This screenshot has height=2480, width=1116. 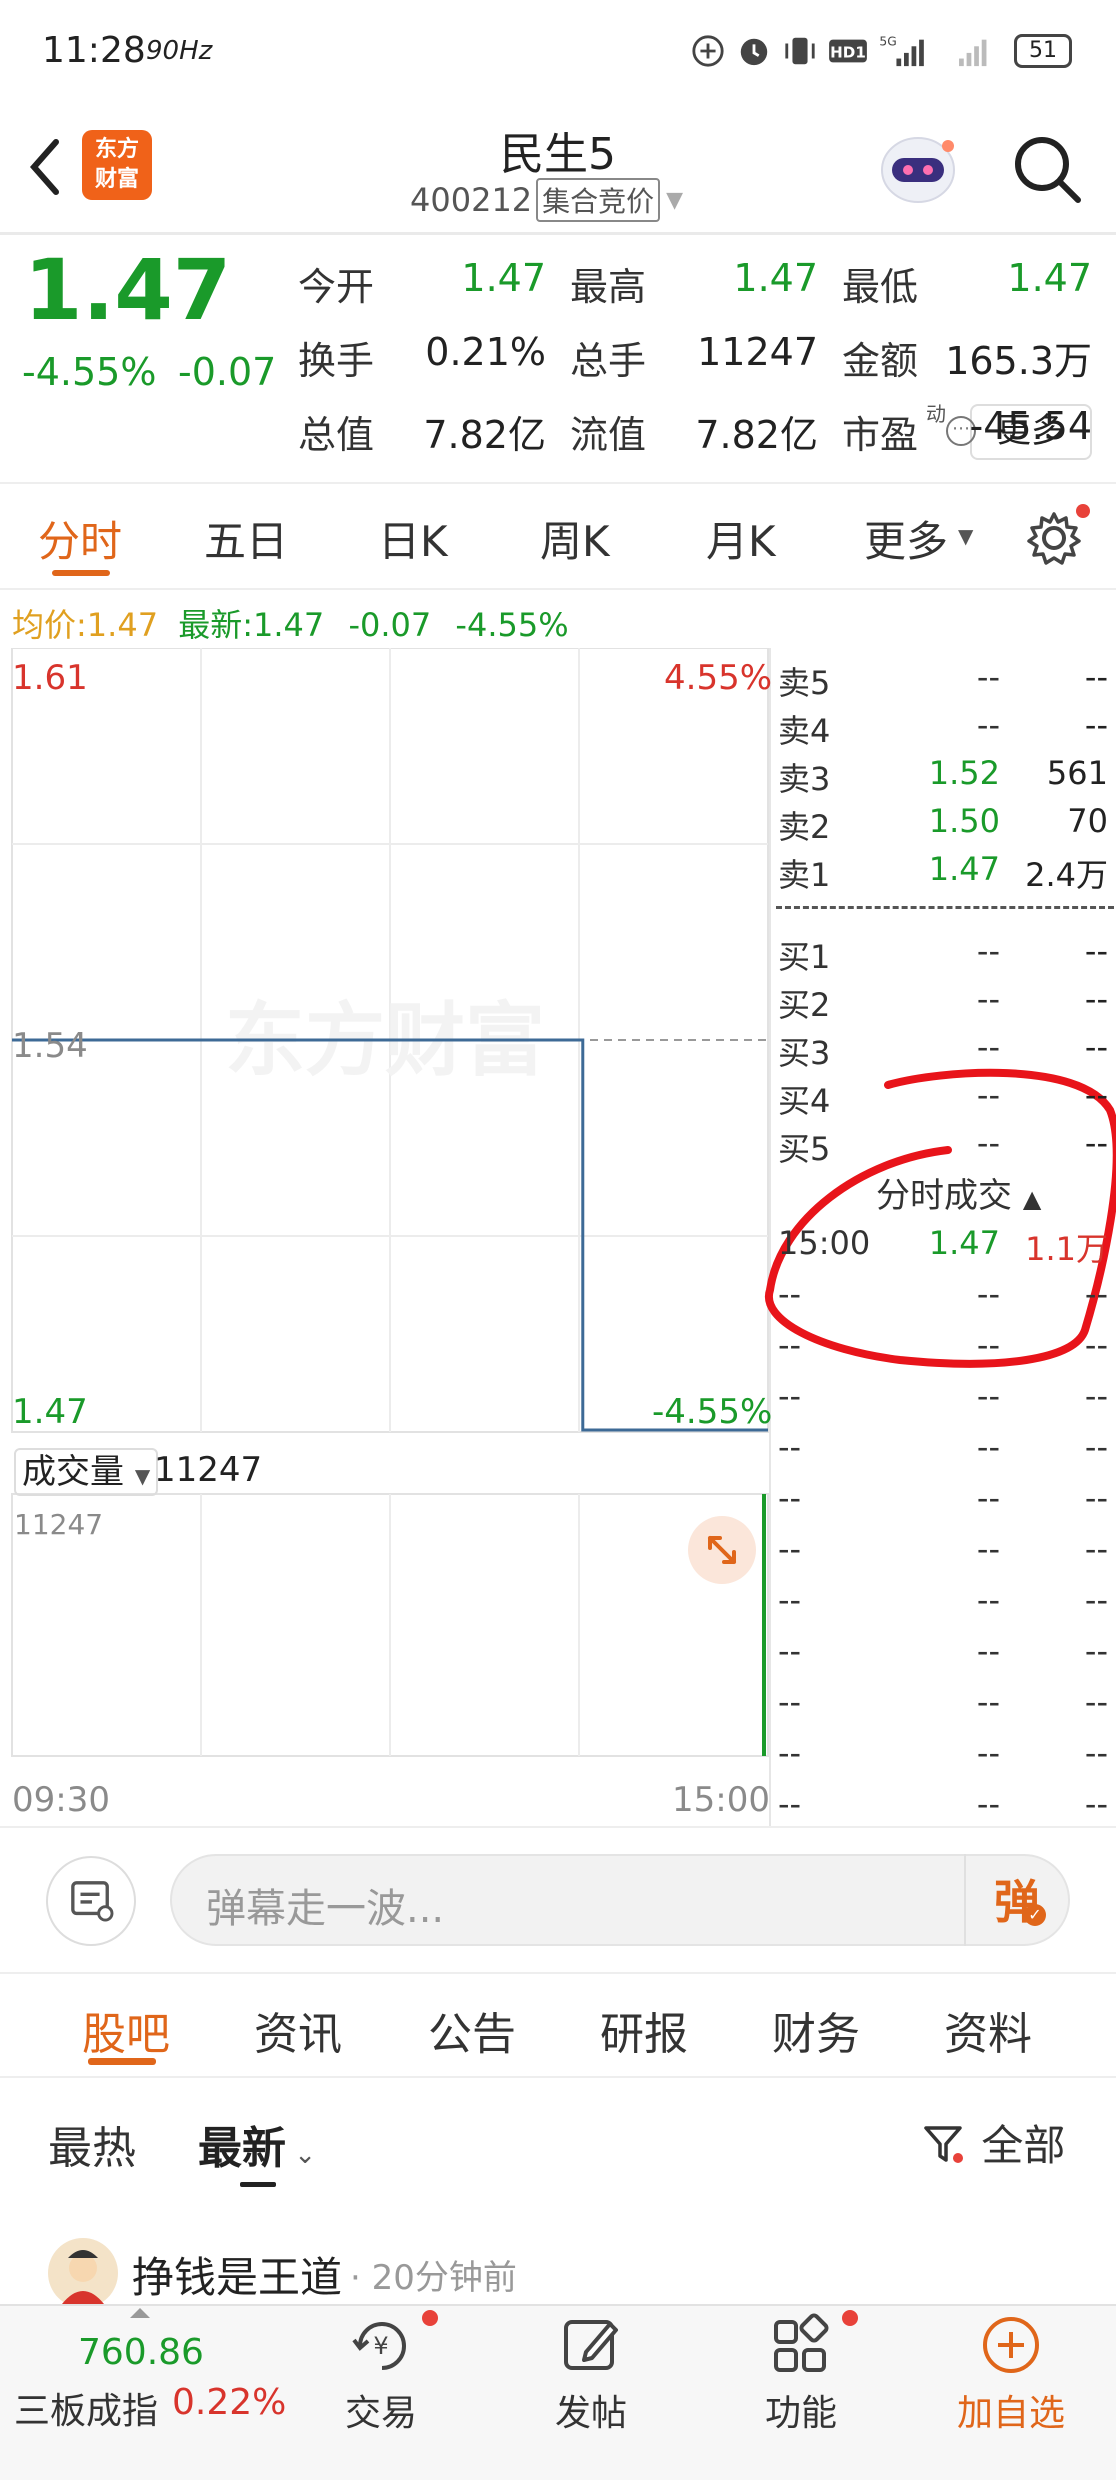 What do you see at coordinates (1018, 361) in the screenshot?
I see `quote-value: 165.3万` at bounding box center [1018, 361].